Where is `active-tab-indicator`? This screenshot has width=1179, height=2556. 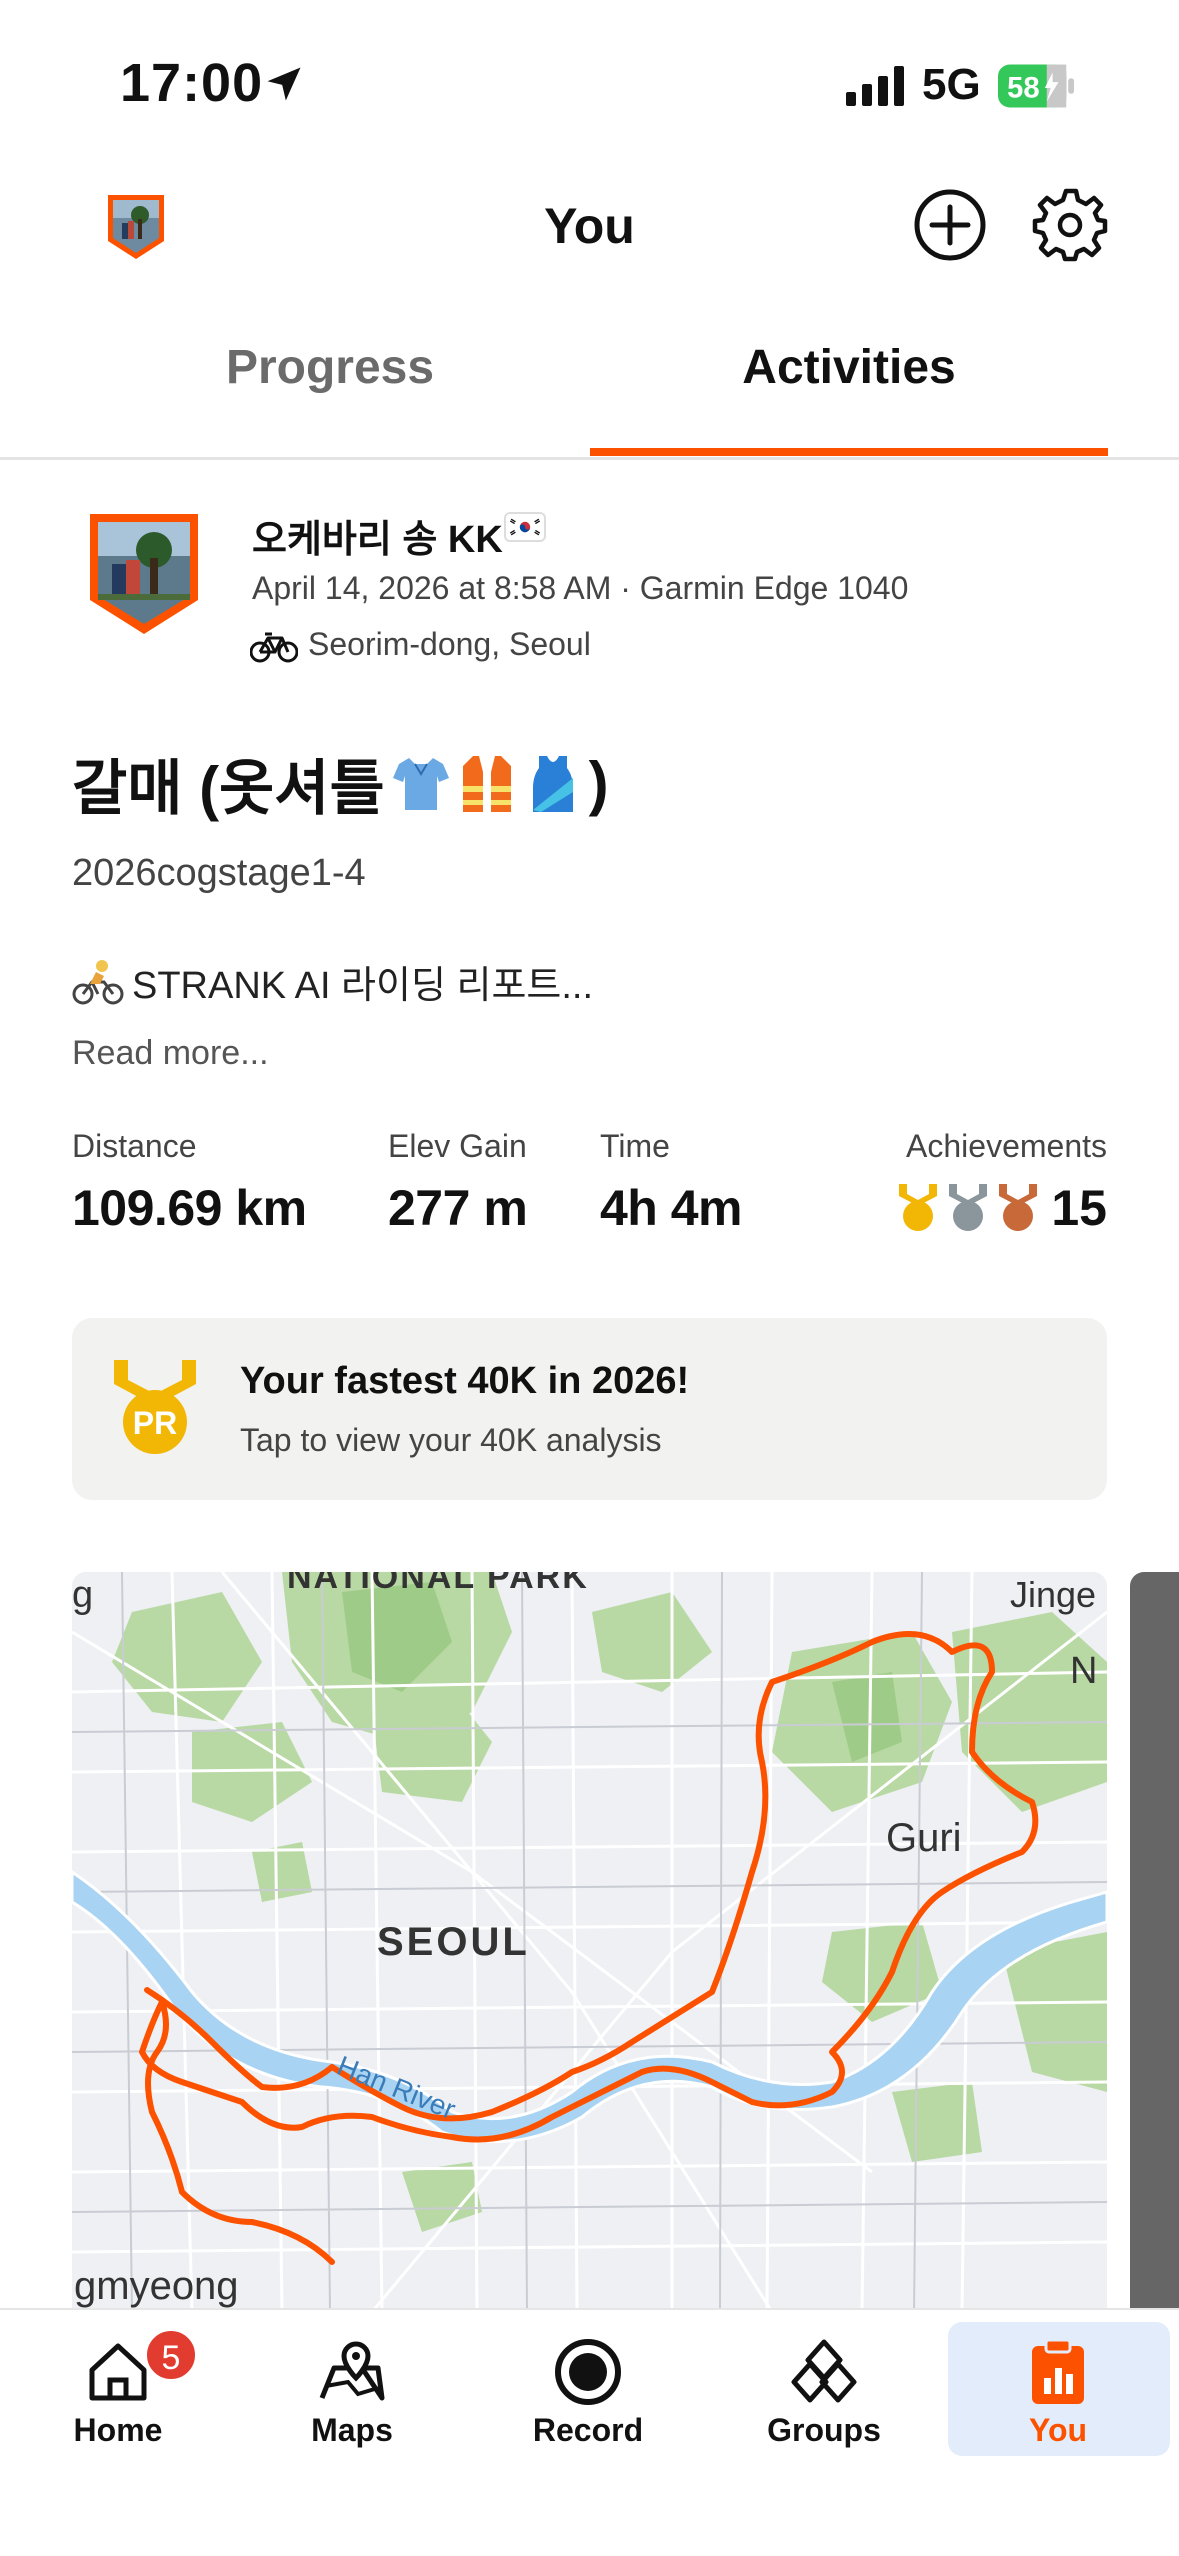 active-tab-indicator is located at coordinates (849, 452).